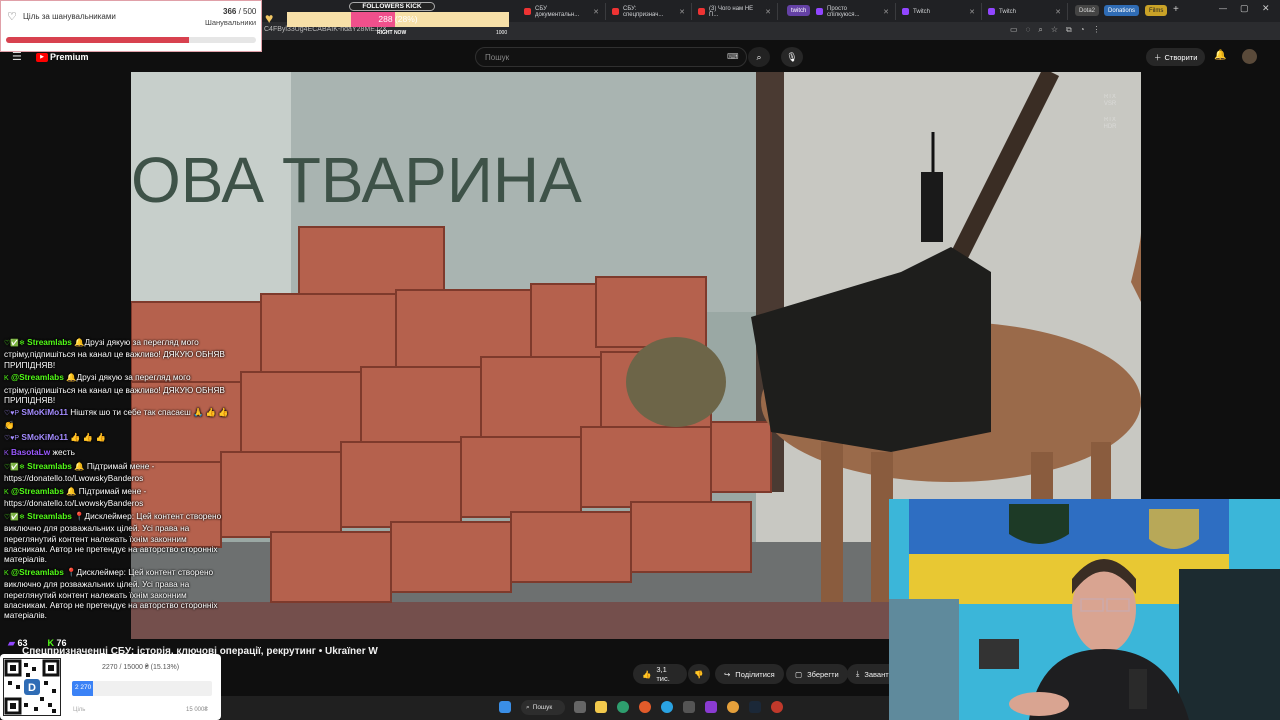  What do you see at coordinates (1156, 10) in the screenshot?
I see `bookmark-films: Films` at bounding box center [1156, 10].